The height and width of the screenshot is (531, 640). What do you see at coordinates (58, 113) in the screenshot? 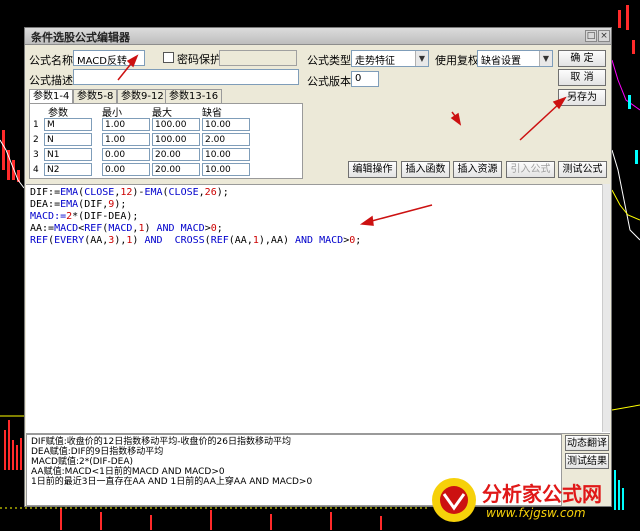
I see `param-header-name: 参数` at bounding box center [58, 113].